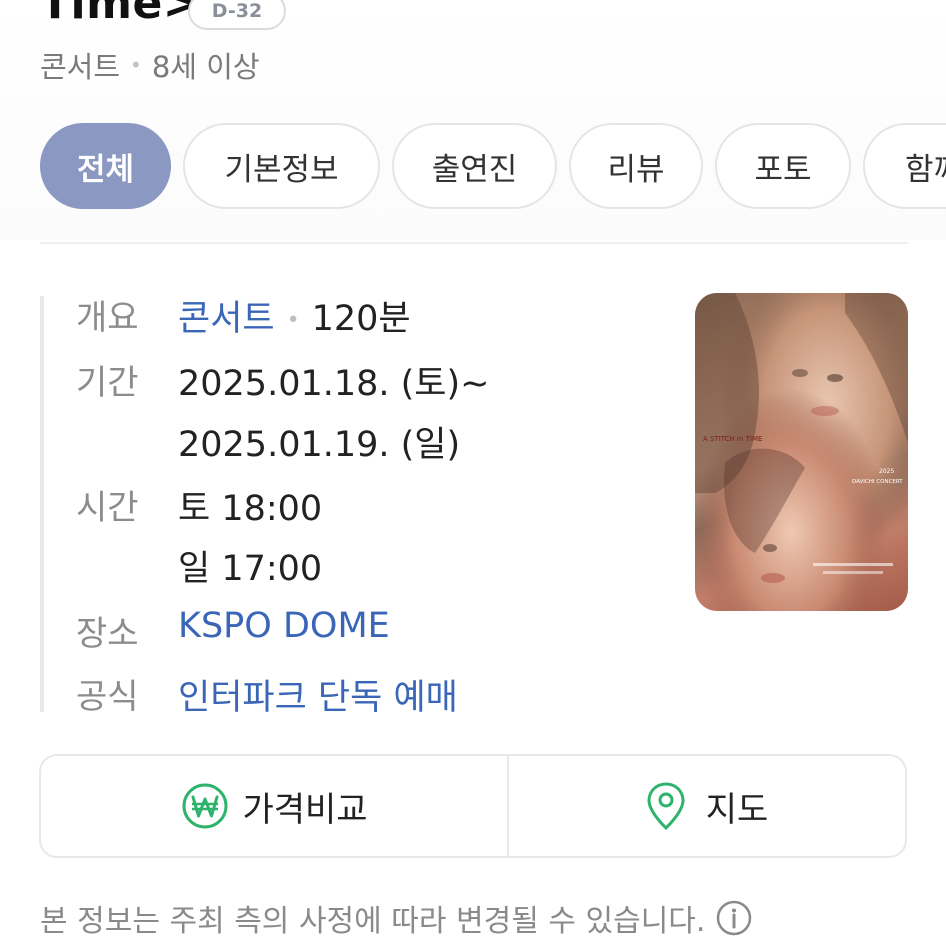 Image resolution: width=946 pixels, height=946 pixels. What do you see at coordinates (666, 806) in the screenshot?
I see `map-pin-icon` at bounding box center [666, 806].